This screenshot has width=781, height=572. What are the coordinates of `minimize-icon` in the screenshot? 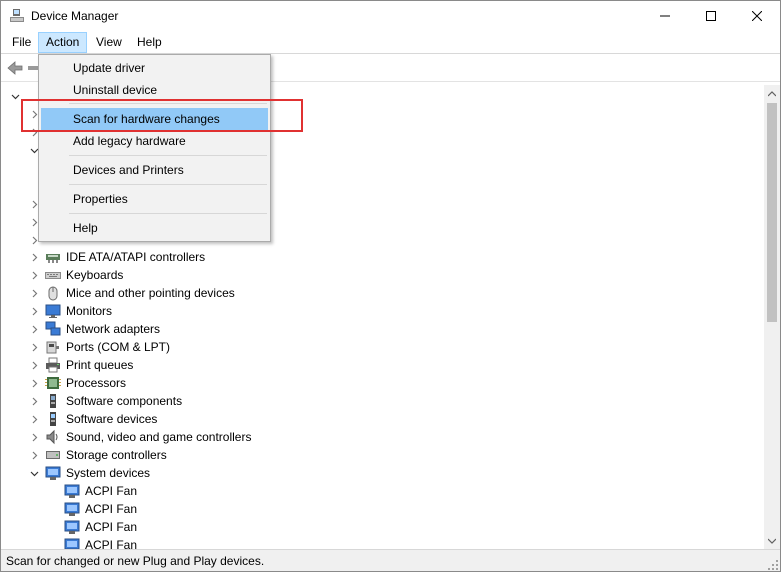 It's located at (665, 16).